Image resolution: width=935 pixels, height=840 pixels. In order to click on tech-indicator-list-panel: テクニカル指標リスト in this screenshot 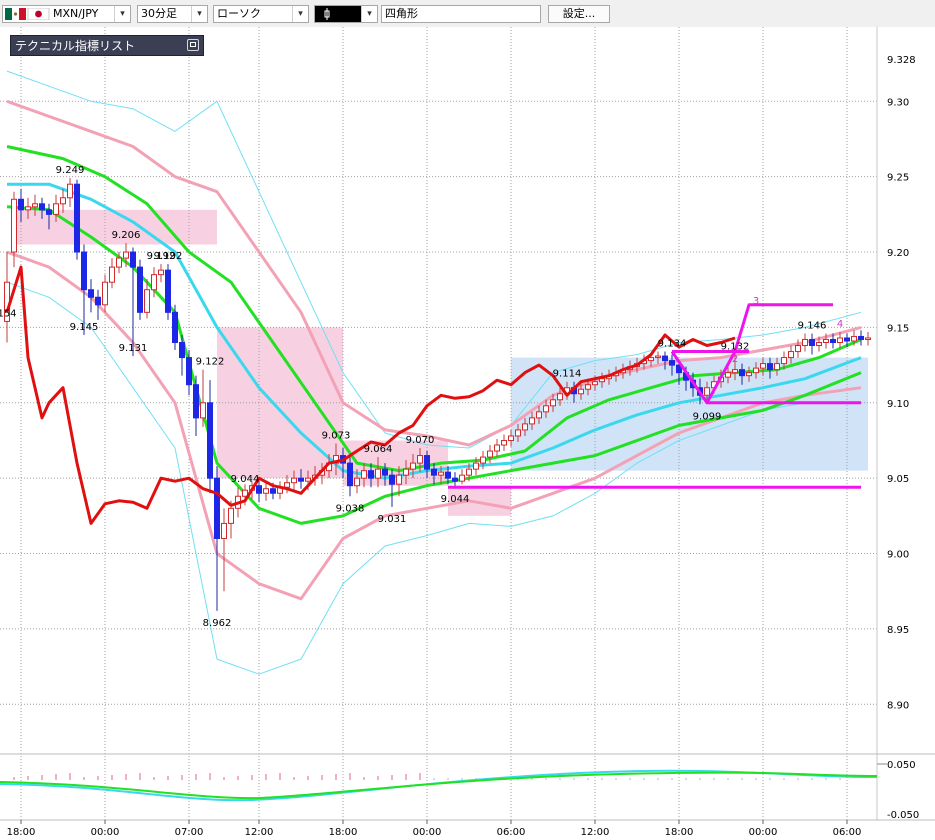, I will do `click(107, 45)`.